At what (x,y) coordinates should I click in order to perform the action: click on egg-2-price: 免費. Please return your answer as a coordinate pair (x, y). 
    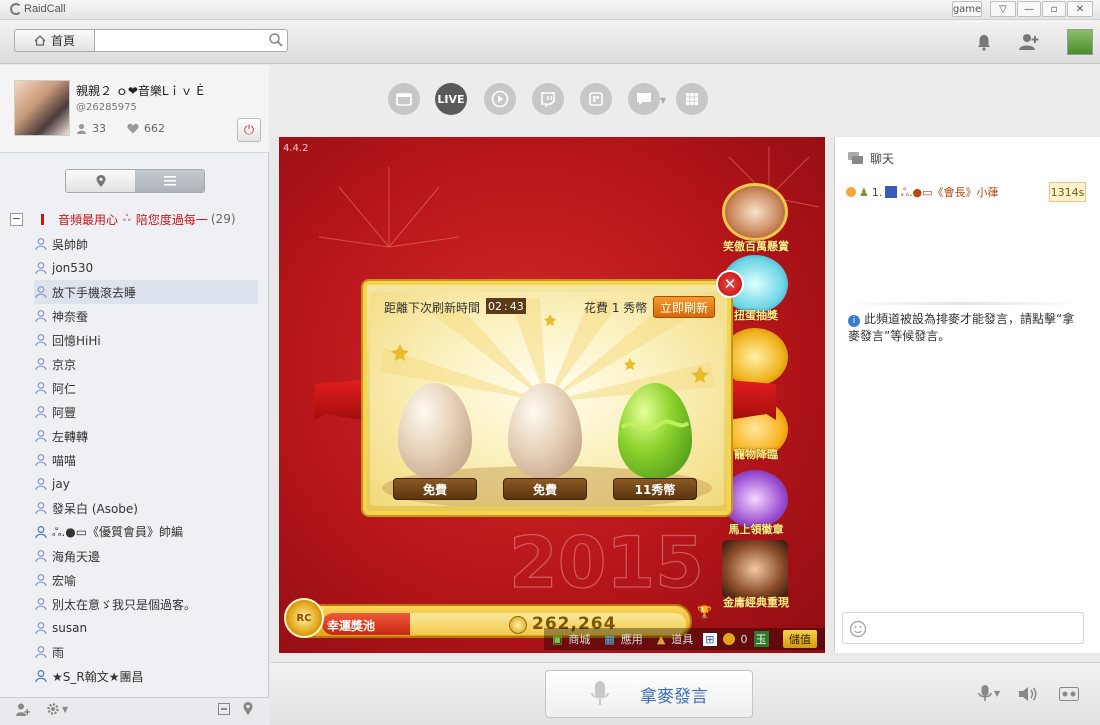
    Looking at the image, I should click on (545, 489).